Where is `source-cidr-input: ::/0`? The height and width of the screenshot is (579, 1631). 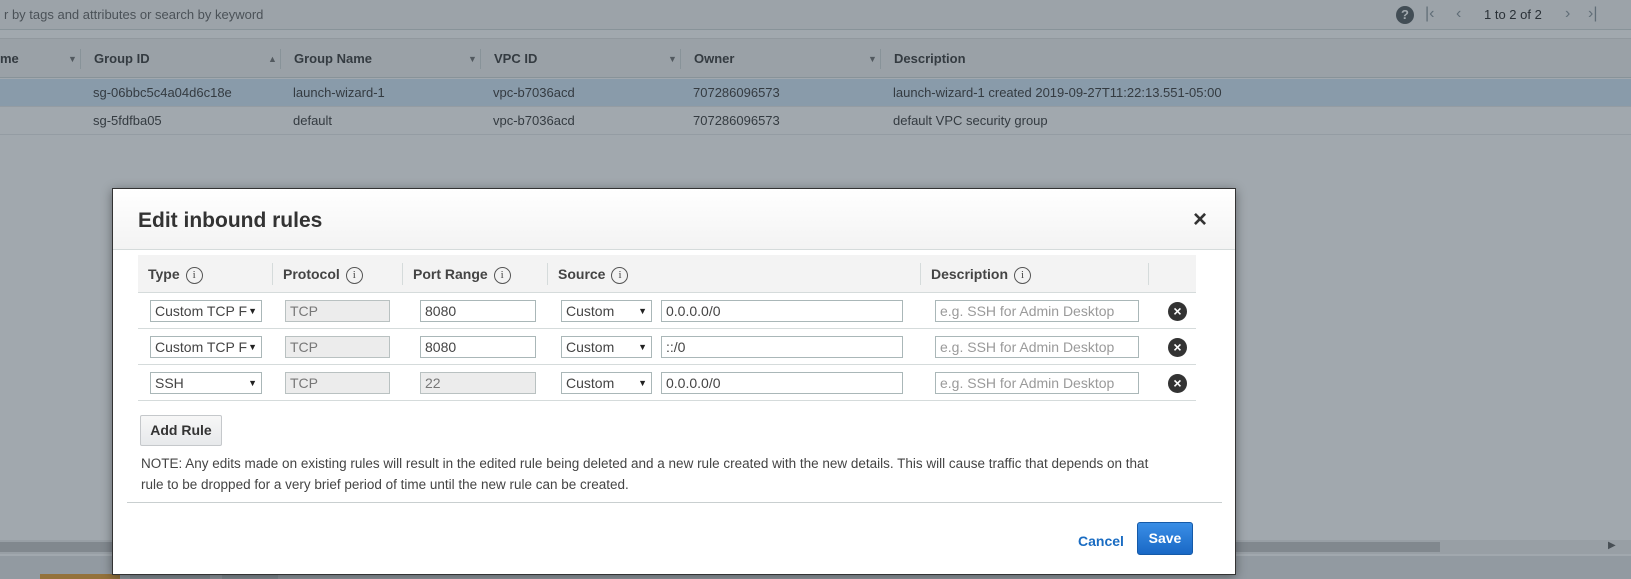
source-cidr-input: ::/0 is located at coordinates (782, 347).